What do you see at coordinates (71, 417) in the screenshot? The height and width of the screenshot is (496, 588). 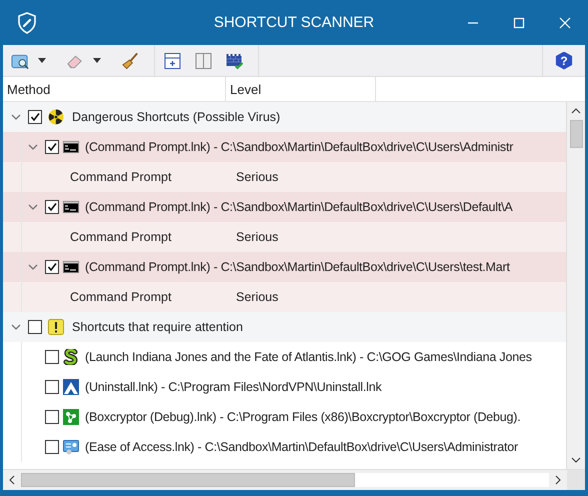 I see `network-icon` at bounding box center [71, 417].